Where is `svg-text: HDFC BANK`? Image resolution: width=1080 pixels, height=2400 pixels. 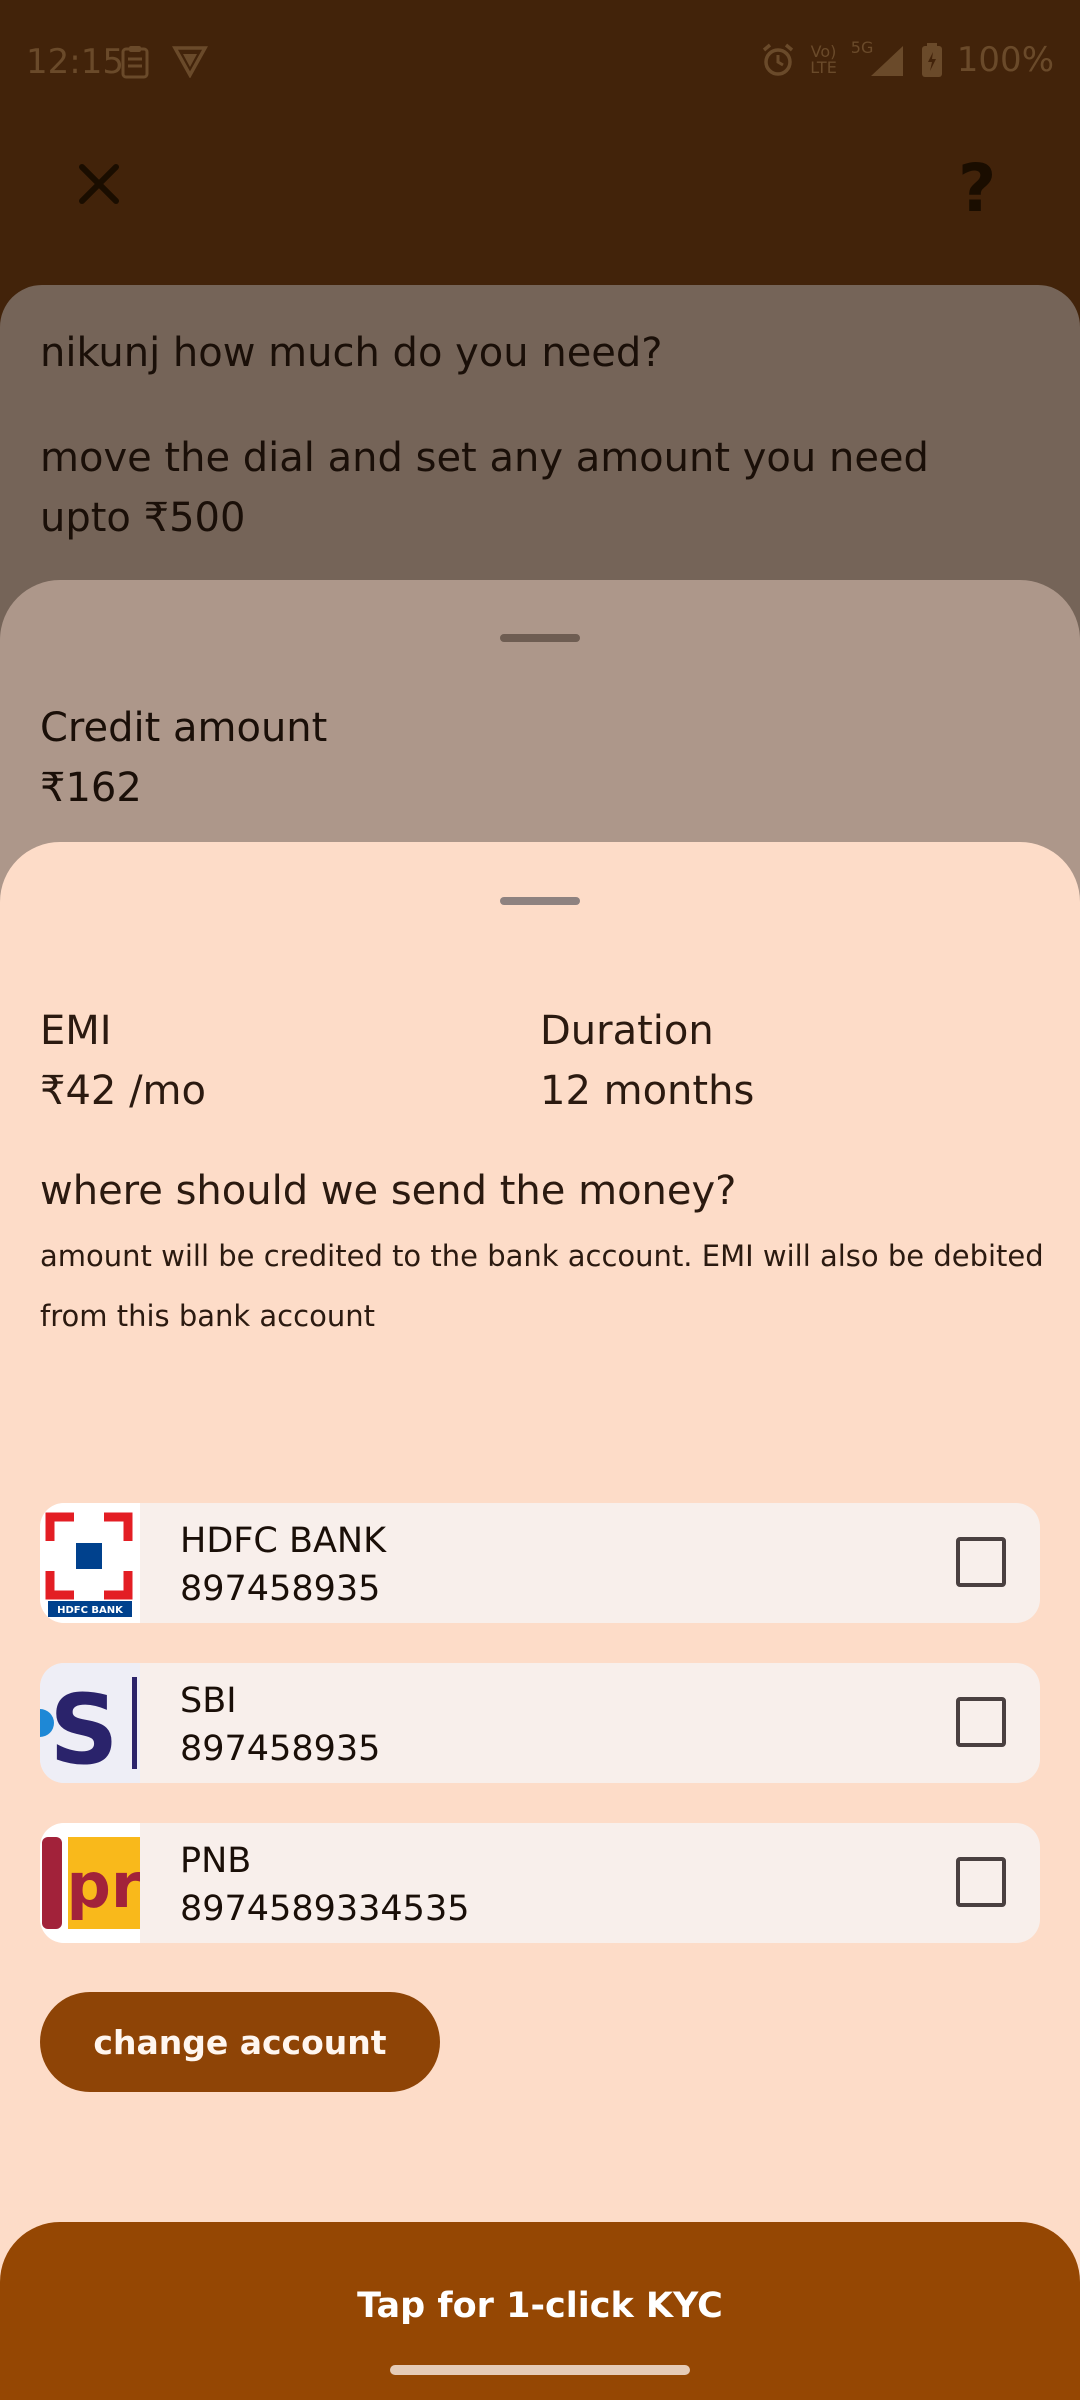 svg-text: HDFC BANK is located at coordinates (90, 1610).